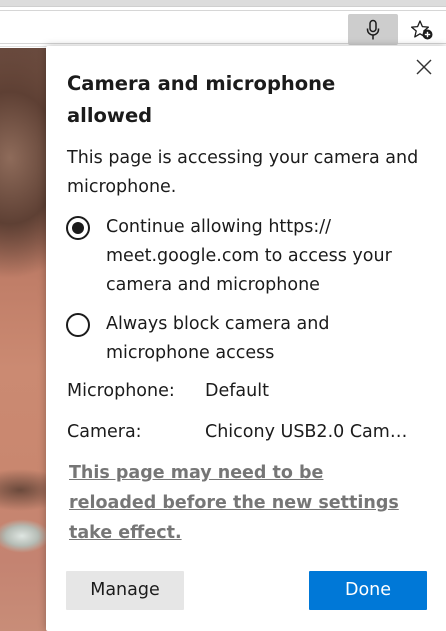 This screenshot has height=631, width=446. Describe the element at coordinates (237, 391) in the screenshot. I see `microphone-device: Default` at that location.